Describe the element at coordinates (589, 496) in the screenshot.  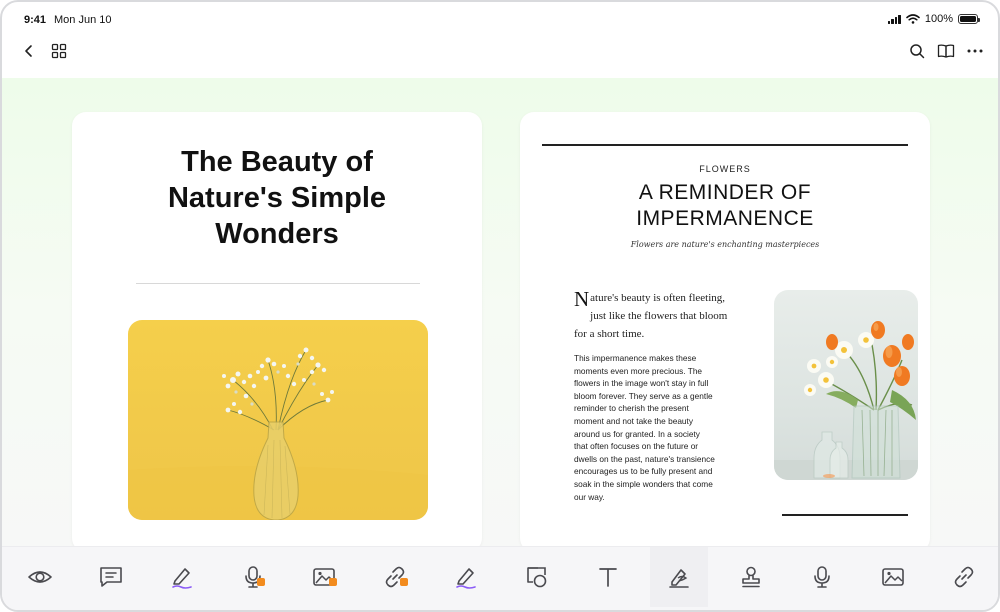
I see `body-line: our way.` at that location.